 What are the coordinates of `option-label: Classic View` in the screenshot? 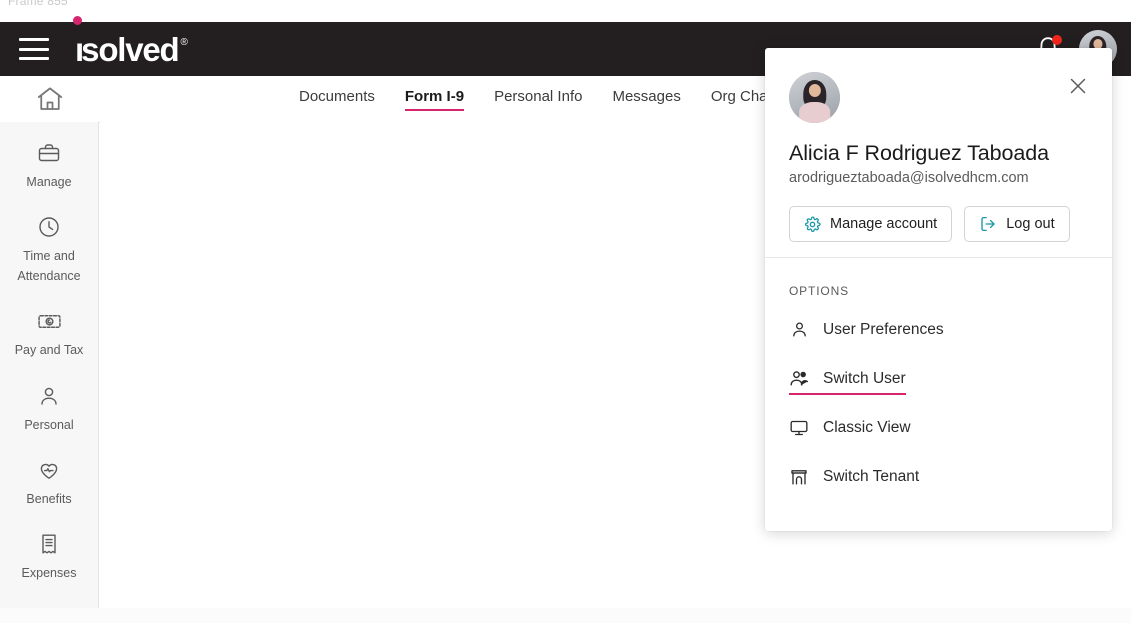 It's located at (867, 427).